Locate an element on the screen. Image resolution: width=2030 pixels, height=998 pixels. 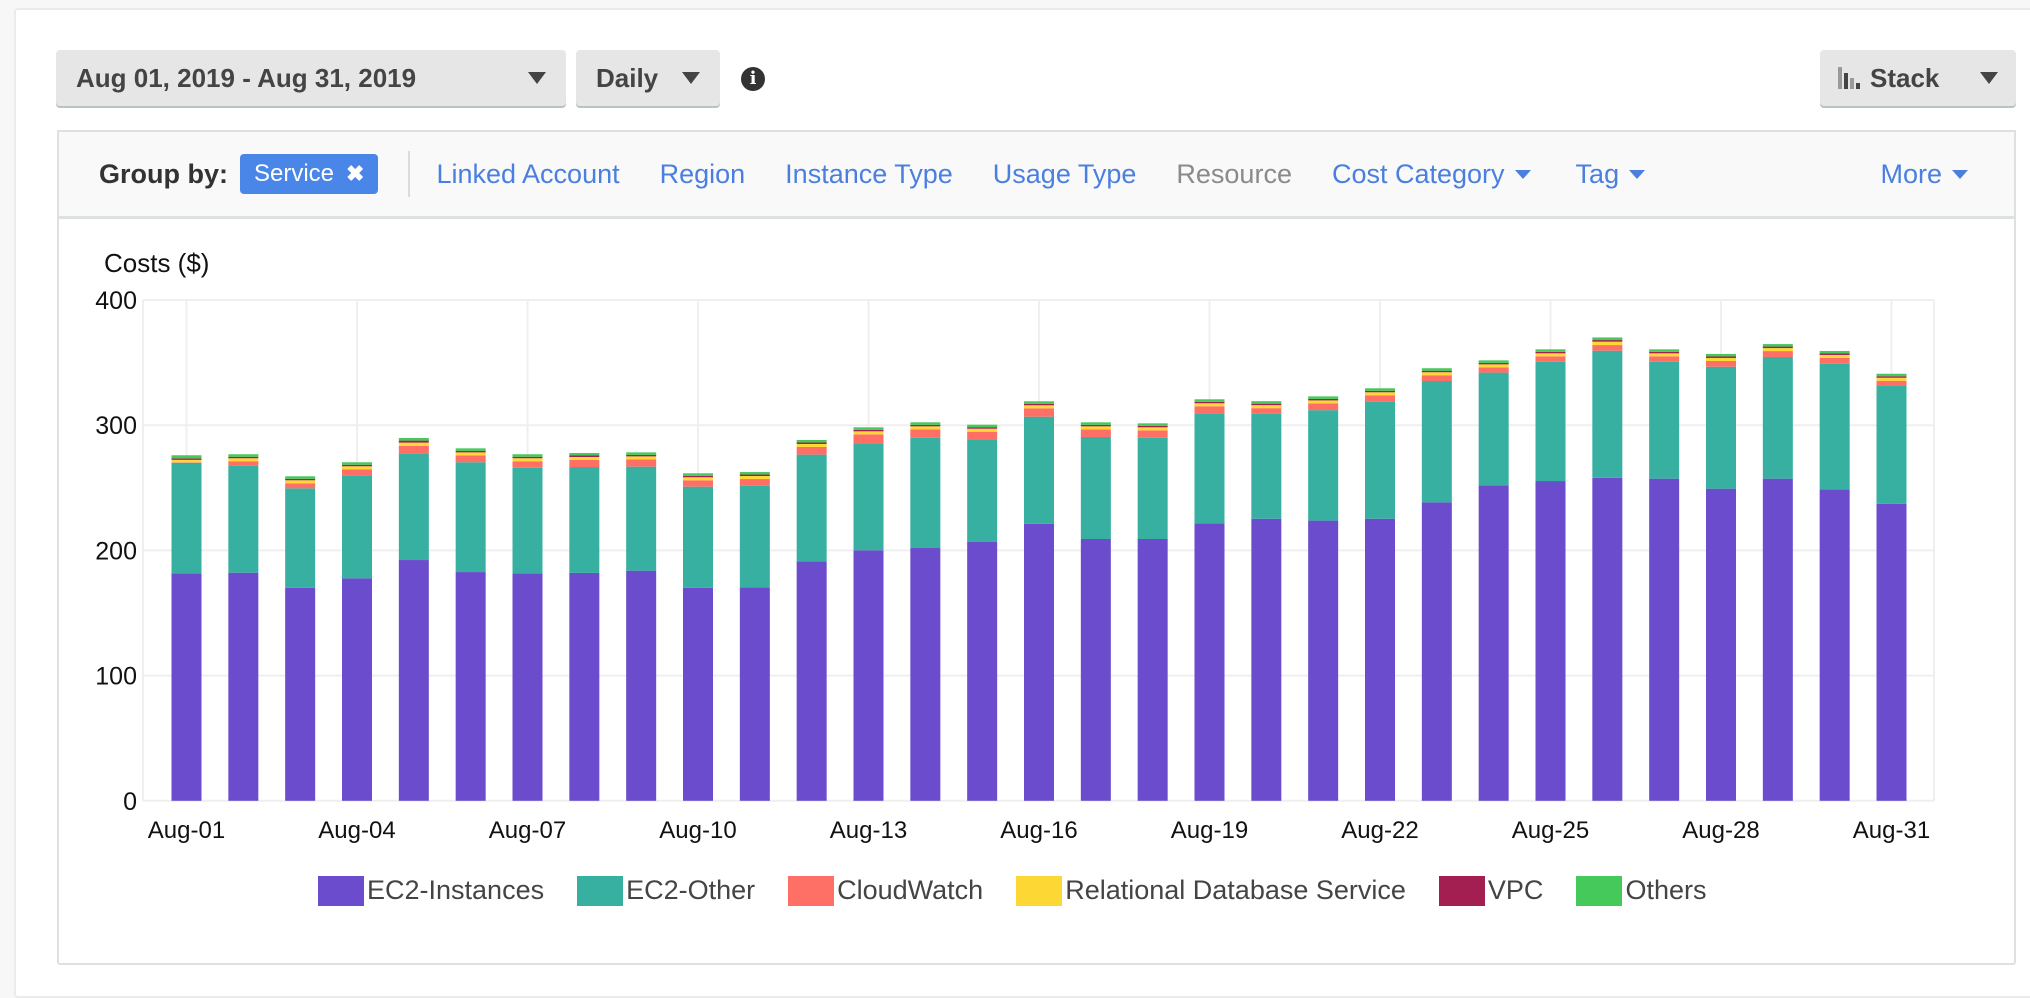
legend-item-others: Others is located at coordinates (1641, 890).